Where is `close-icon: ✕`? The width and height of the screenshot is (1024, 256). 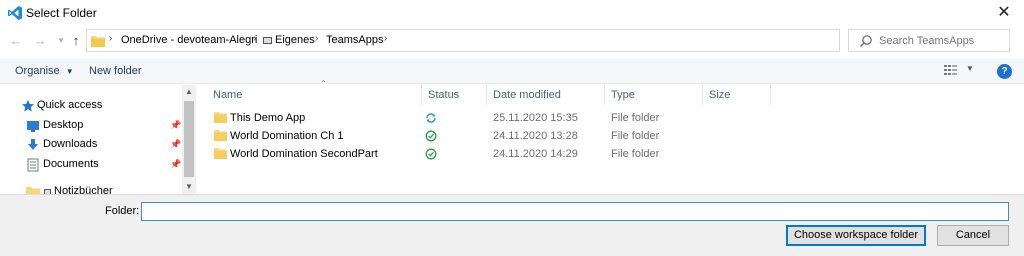
close-icon: ✕ is located at coordinates (1004, 13).